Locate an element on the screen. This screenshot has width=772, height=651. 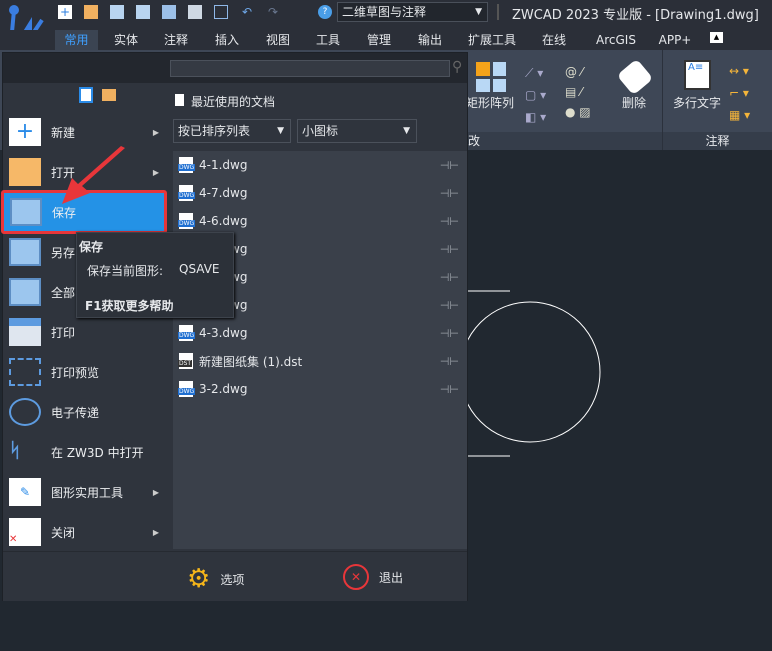
modify-tools: ⟋ ▾ ▢ ▾ ◧ ▾ is located at coordinates (535, 95).